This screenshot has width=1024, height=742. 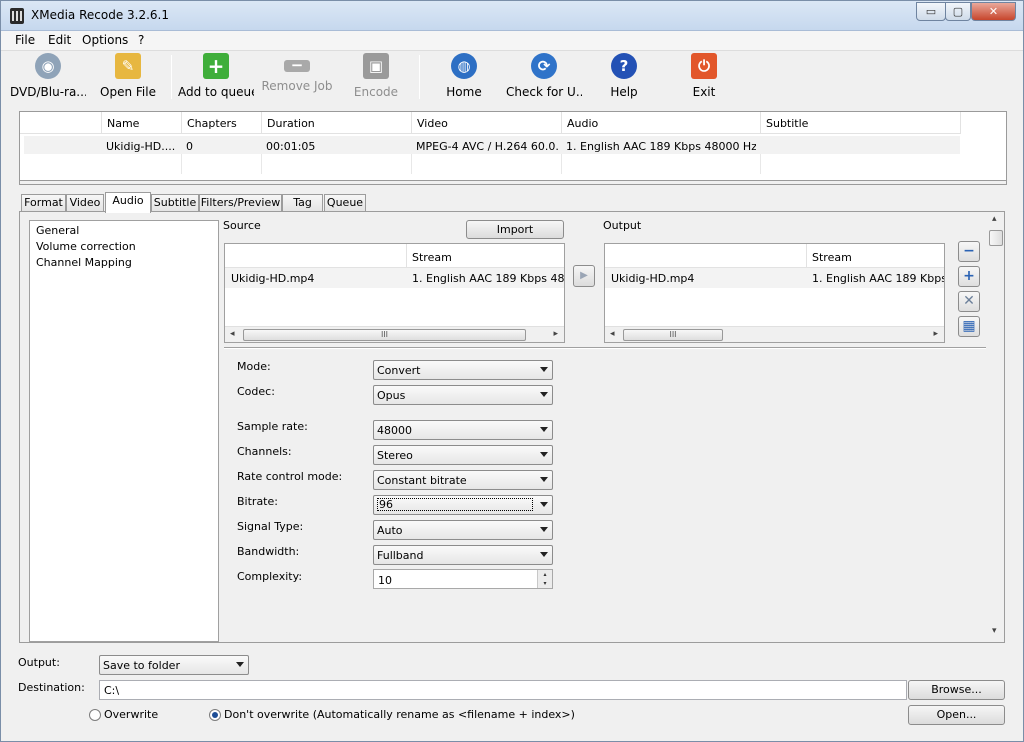 What do you see at coordinates (85, 203) in the screenshot?
I see `tab-video: Video` at bounding box center [85, 203].